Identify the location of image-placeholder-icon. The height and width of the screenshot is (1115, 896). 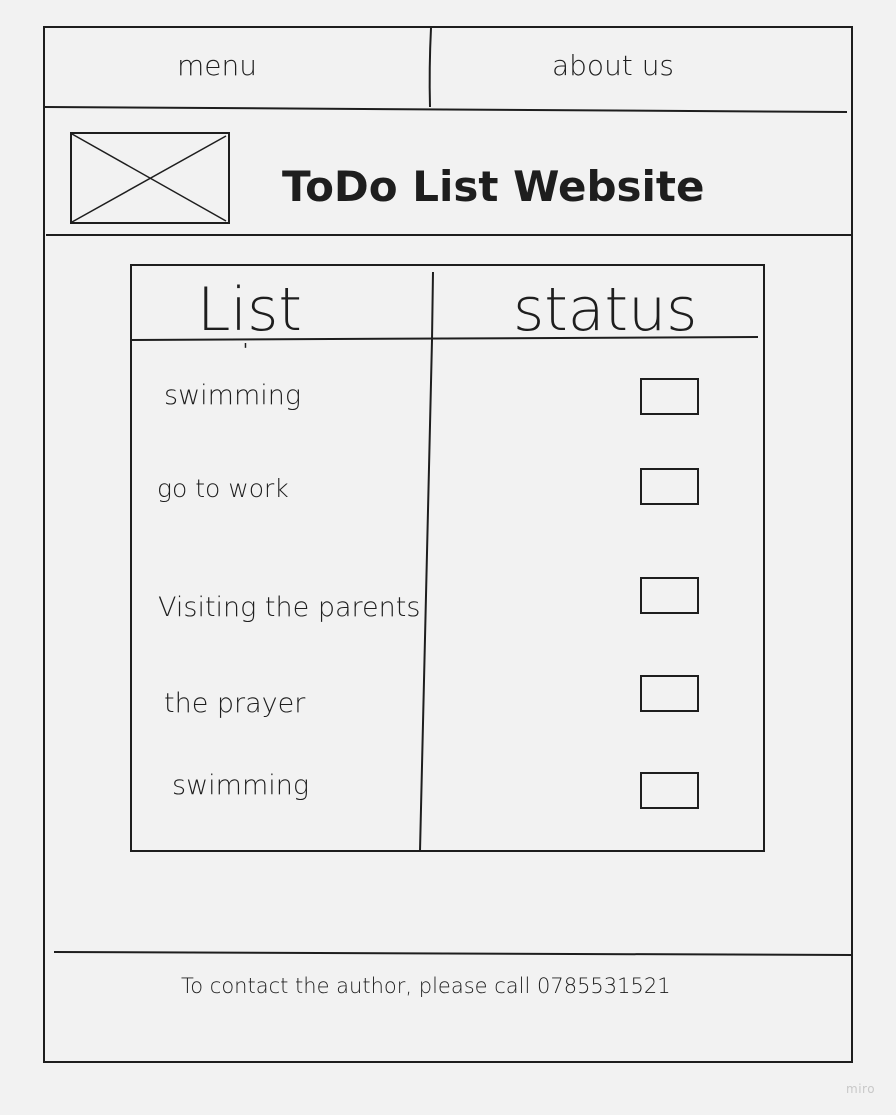
(150, 178).